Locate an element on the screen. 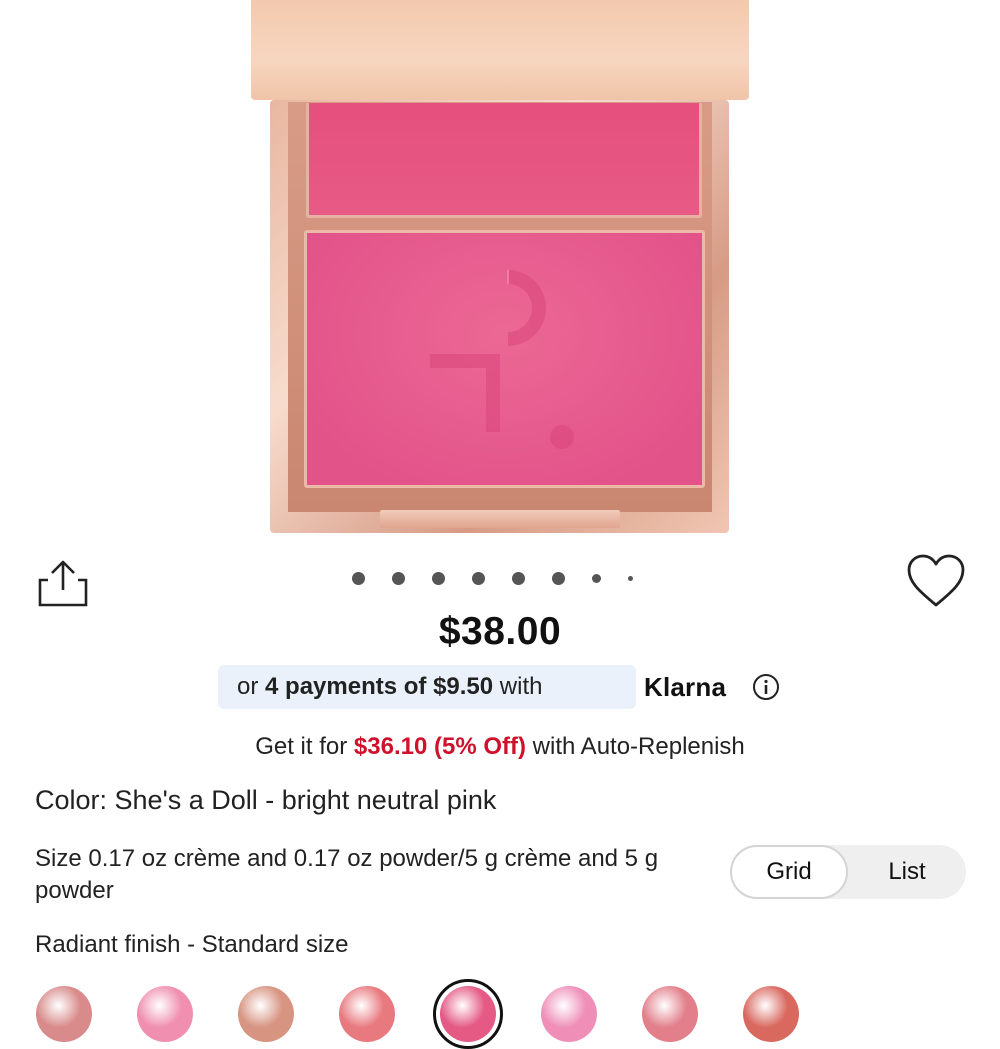  klarna-prefix: or is located at coordinates (248, 686).